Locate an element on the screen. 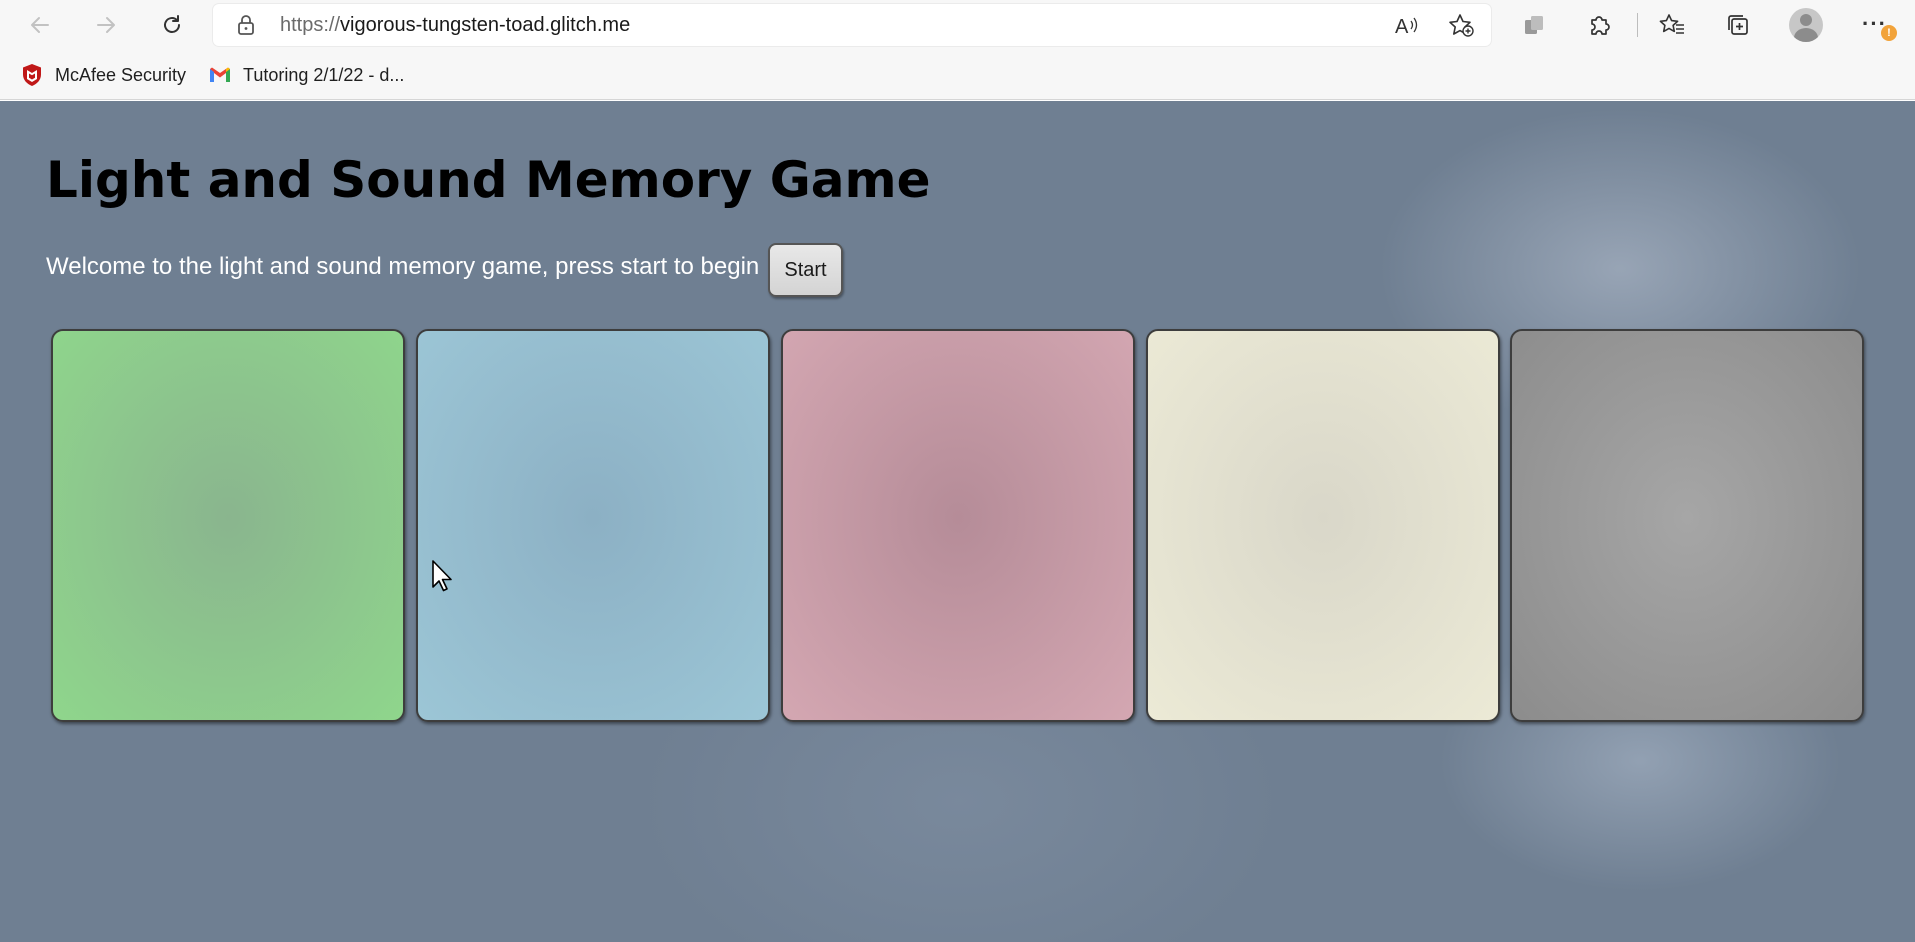 This screenshot has height=942, width=1915. extensions-button is located at coordinates (1600, 25).